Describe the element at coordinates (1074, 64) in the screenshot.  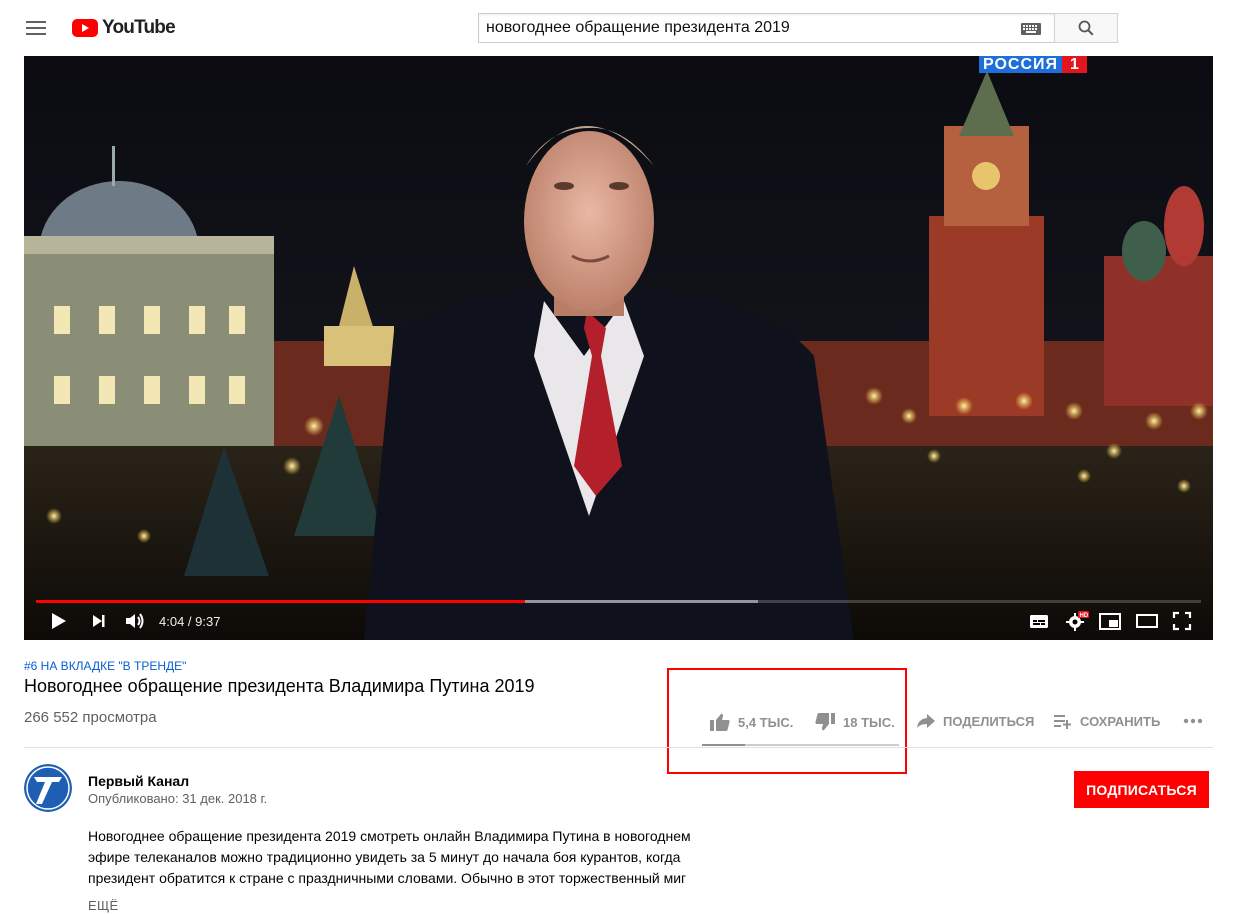
I see `channel-watermark-number: 1` at that location.